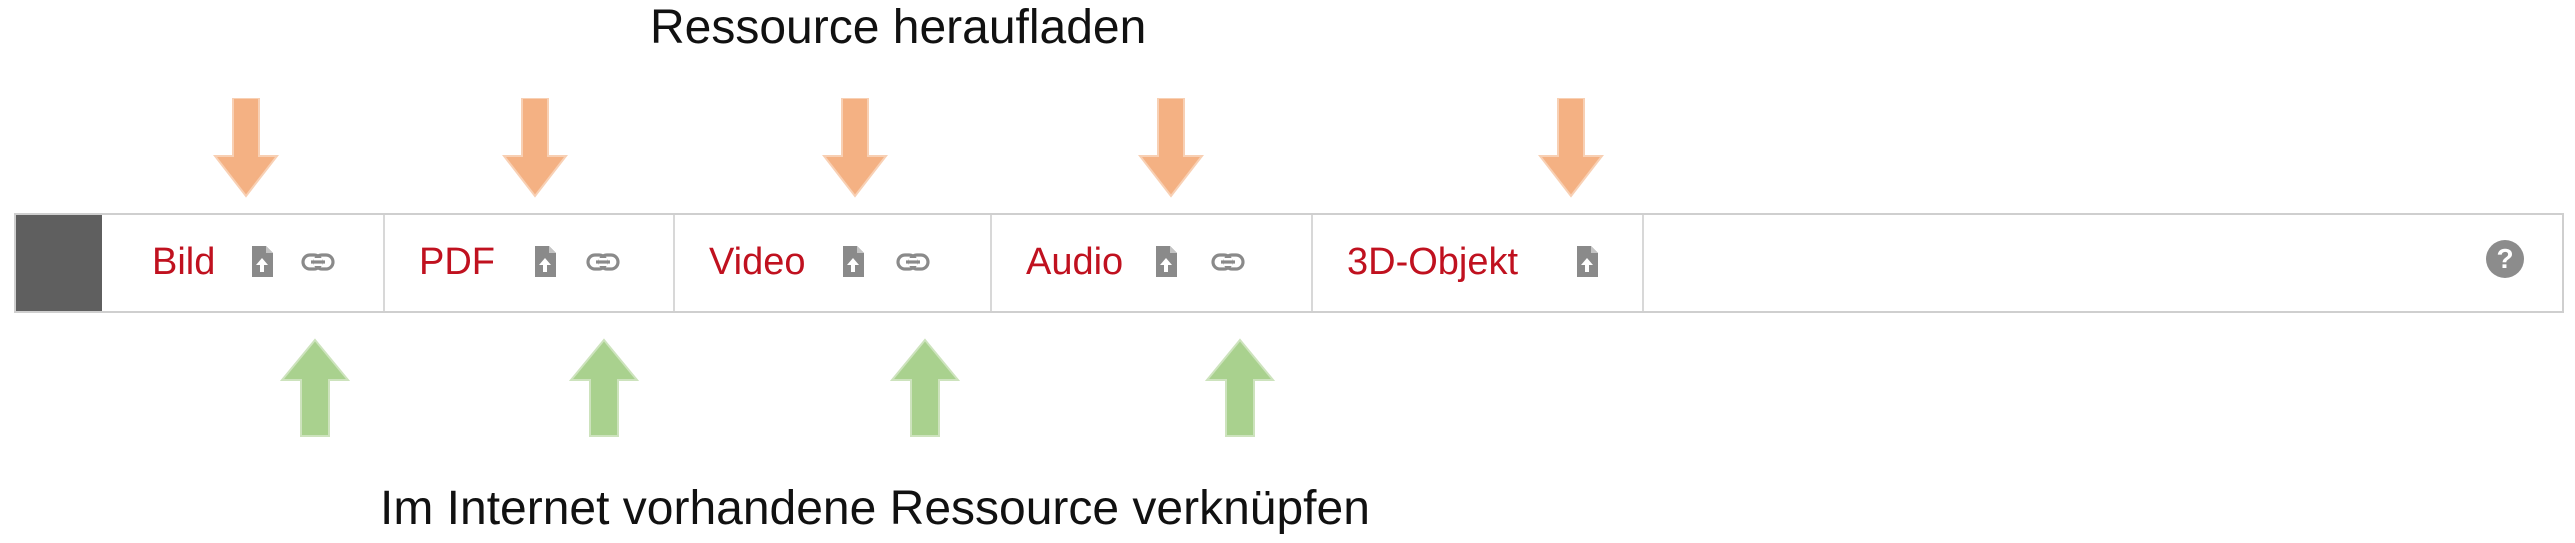 The image size is (2575, 543). Describe the element at coordinates (457, 262) in the screenshot. I see `pdf-button: PDF` at that location.